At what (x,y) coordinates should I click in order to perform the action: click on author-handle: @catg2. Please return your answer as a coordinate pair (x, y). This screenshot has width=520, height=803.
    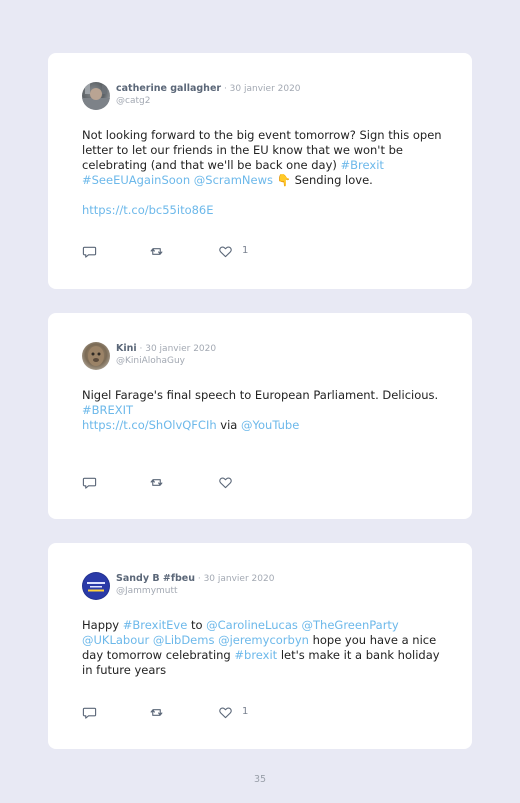
    Looking at the image, I should click on (133, 101).